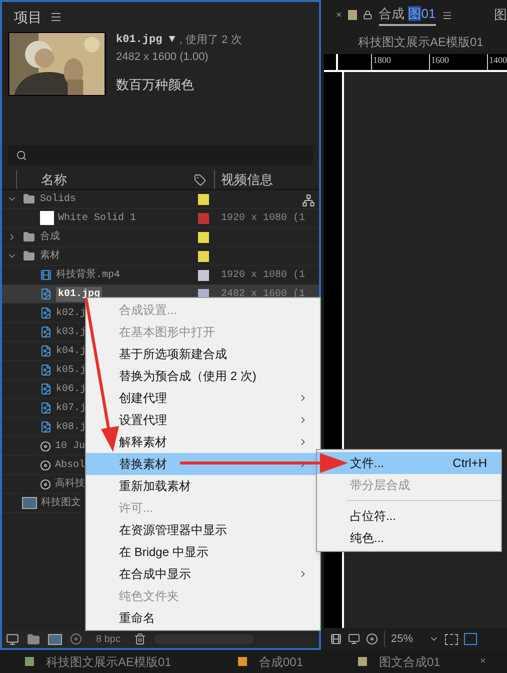  What do you see at coordinates (263, 295) in the screenshot?
I see `video-info: 2482 x 1600 (1` at bounding box center [263, 295].